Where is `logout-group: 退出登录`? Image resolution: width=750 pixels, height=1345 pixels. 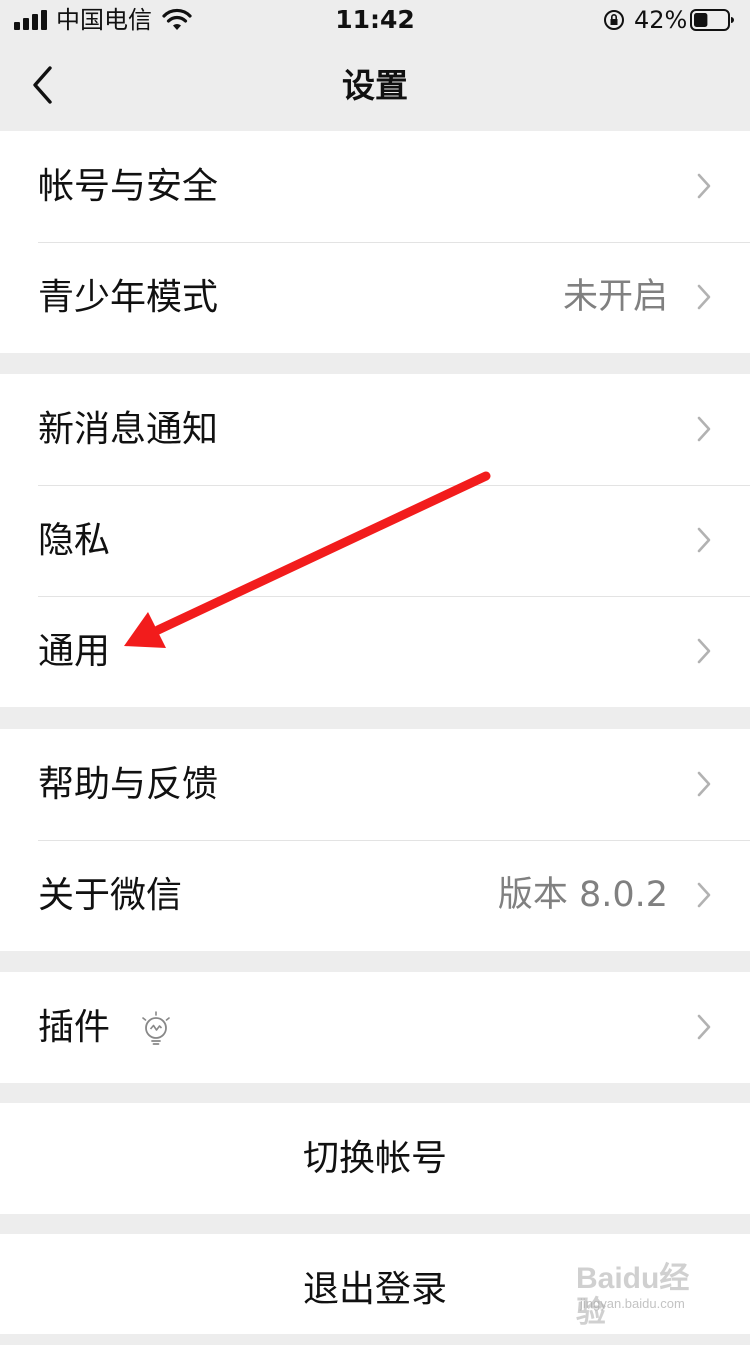 logout-group: 退出登录 is located at coordinates (375, 1284).